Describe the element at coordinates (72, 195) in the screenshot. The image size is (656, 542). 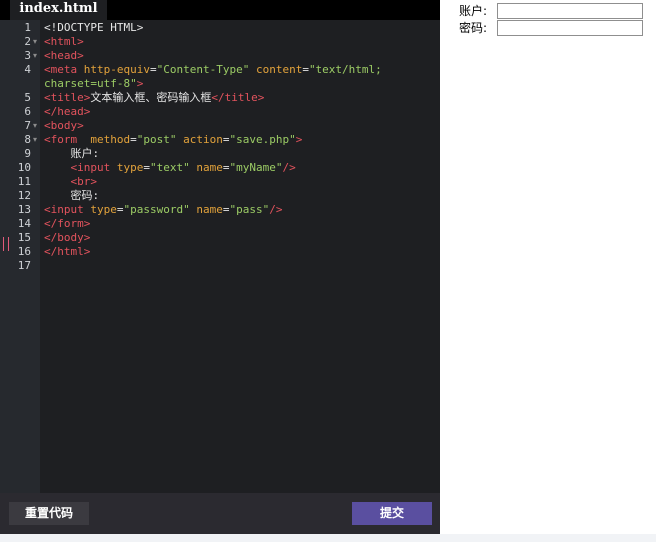
I see `code-line-12: 密码:` at that location.